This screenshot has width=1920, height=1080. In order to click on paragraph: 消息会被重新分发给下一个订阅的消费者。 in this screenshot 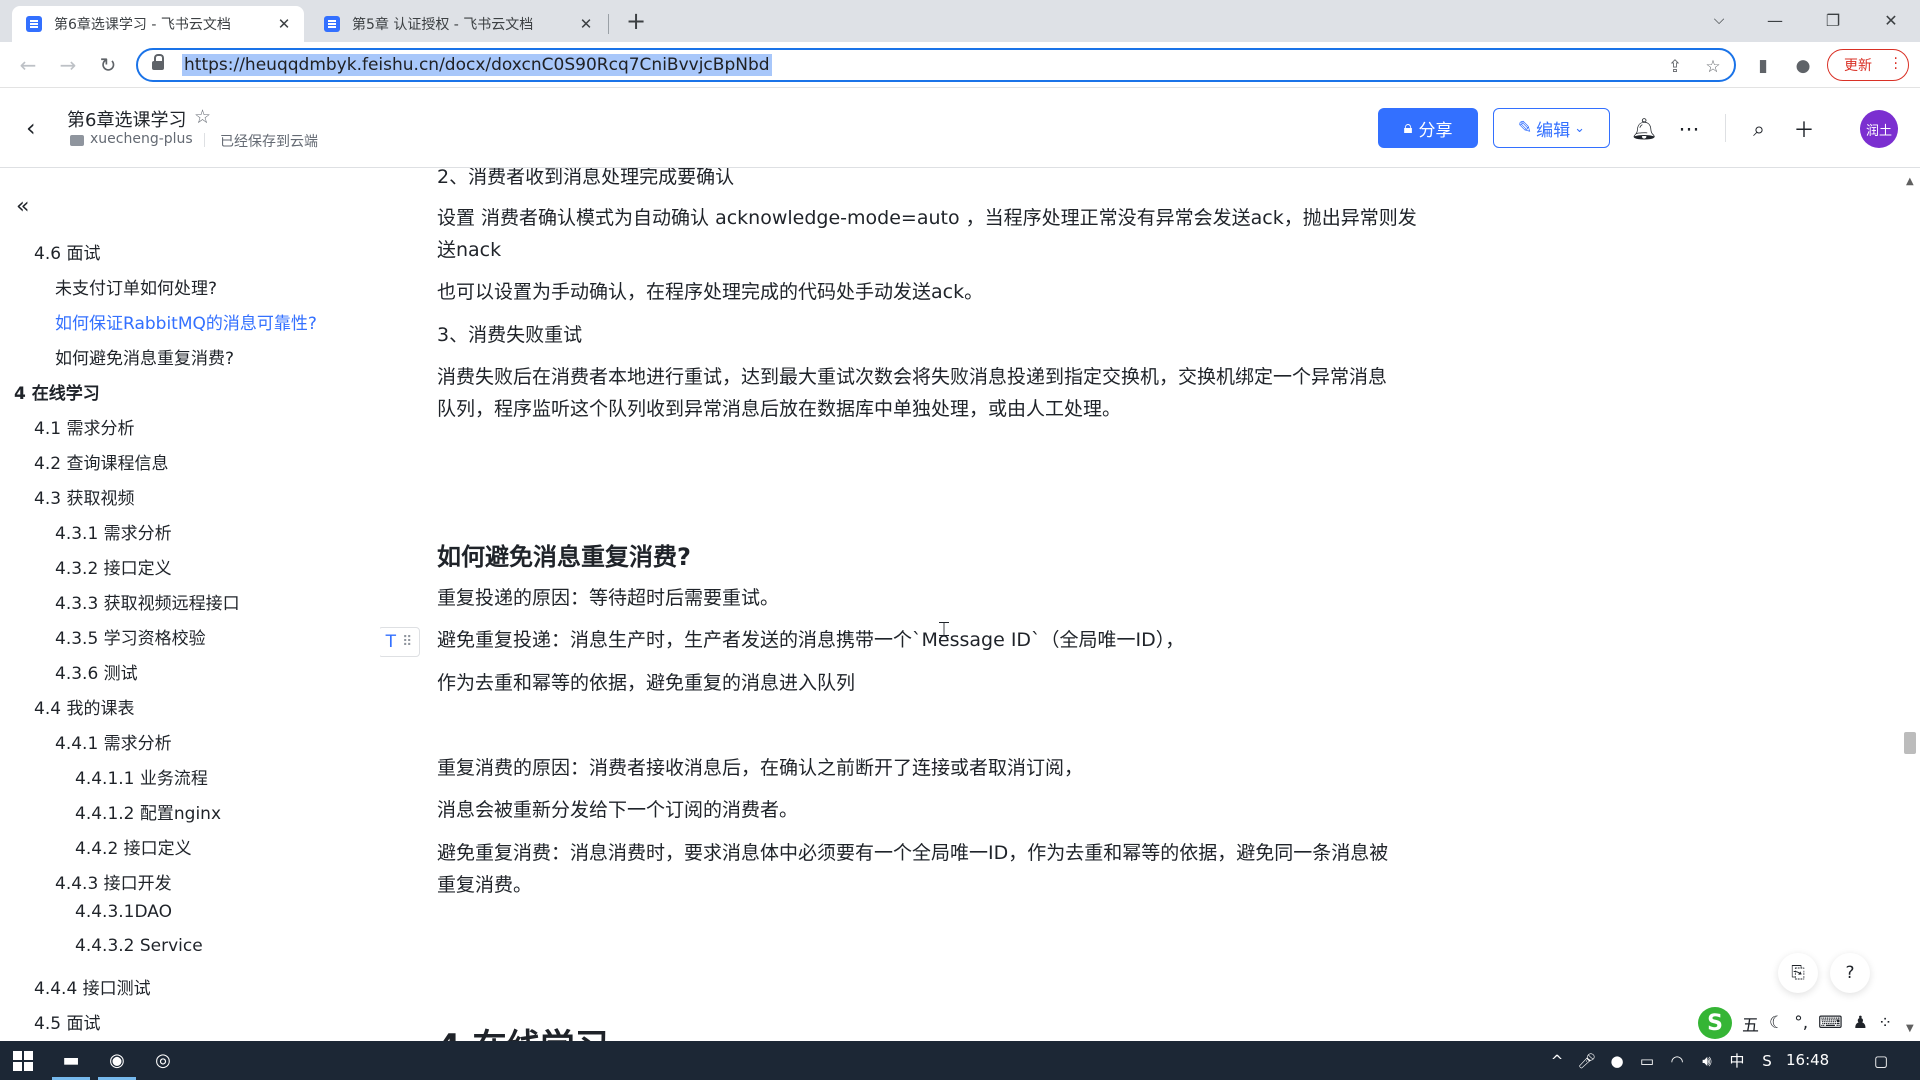, I will do `click(617, 810)`.